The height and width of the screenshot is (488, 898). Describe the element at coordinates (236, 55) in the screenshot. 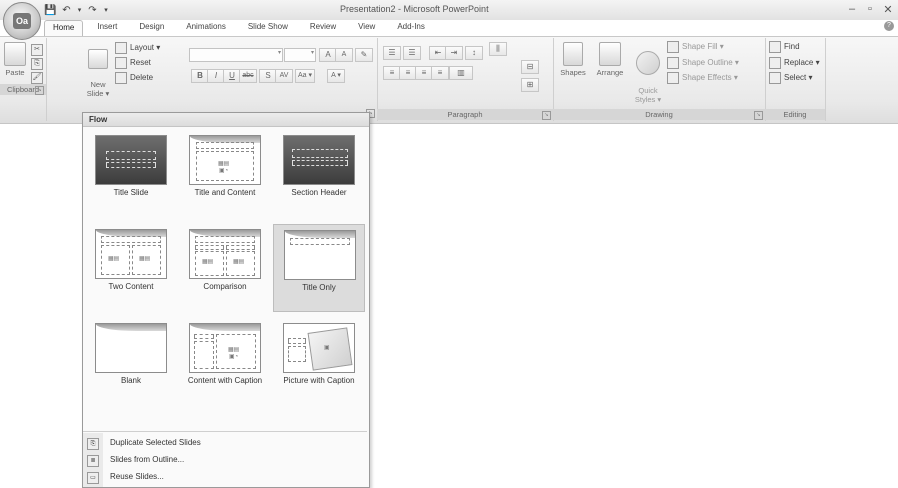

I see `font-name-combo: ▾` at that location.